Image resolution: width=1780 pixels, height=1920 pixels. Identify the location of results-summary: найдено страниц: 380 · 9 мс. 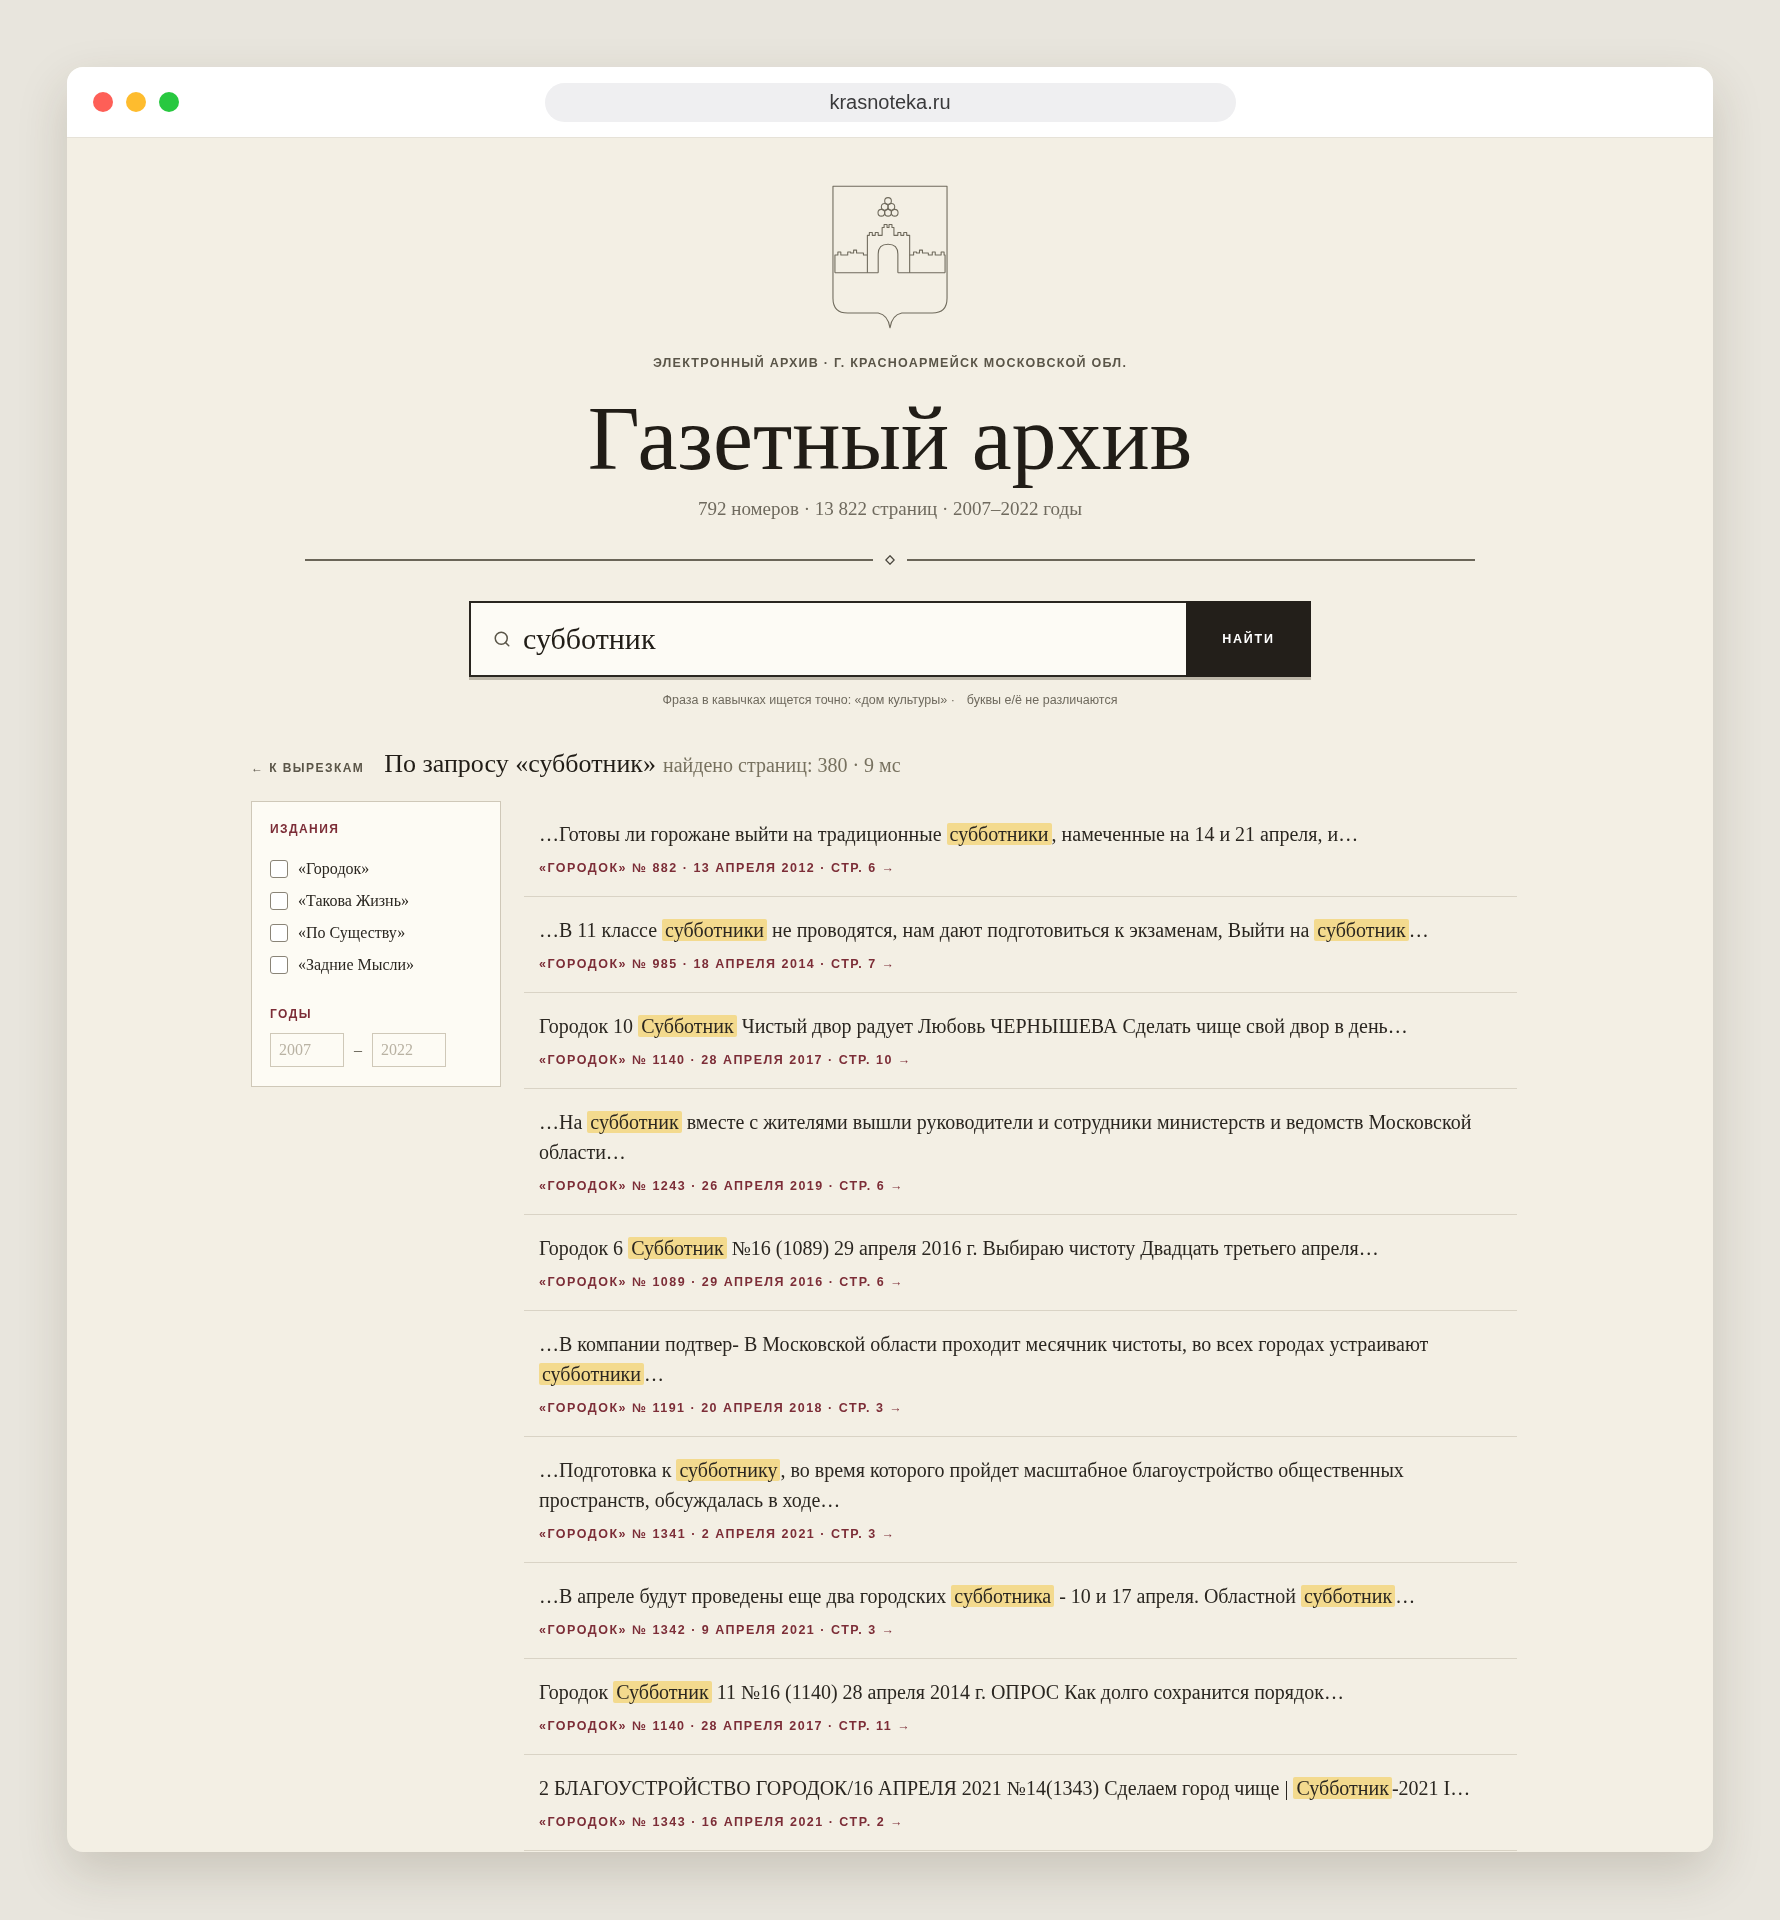
(782, 766).